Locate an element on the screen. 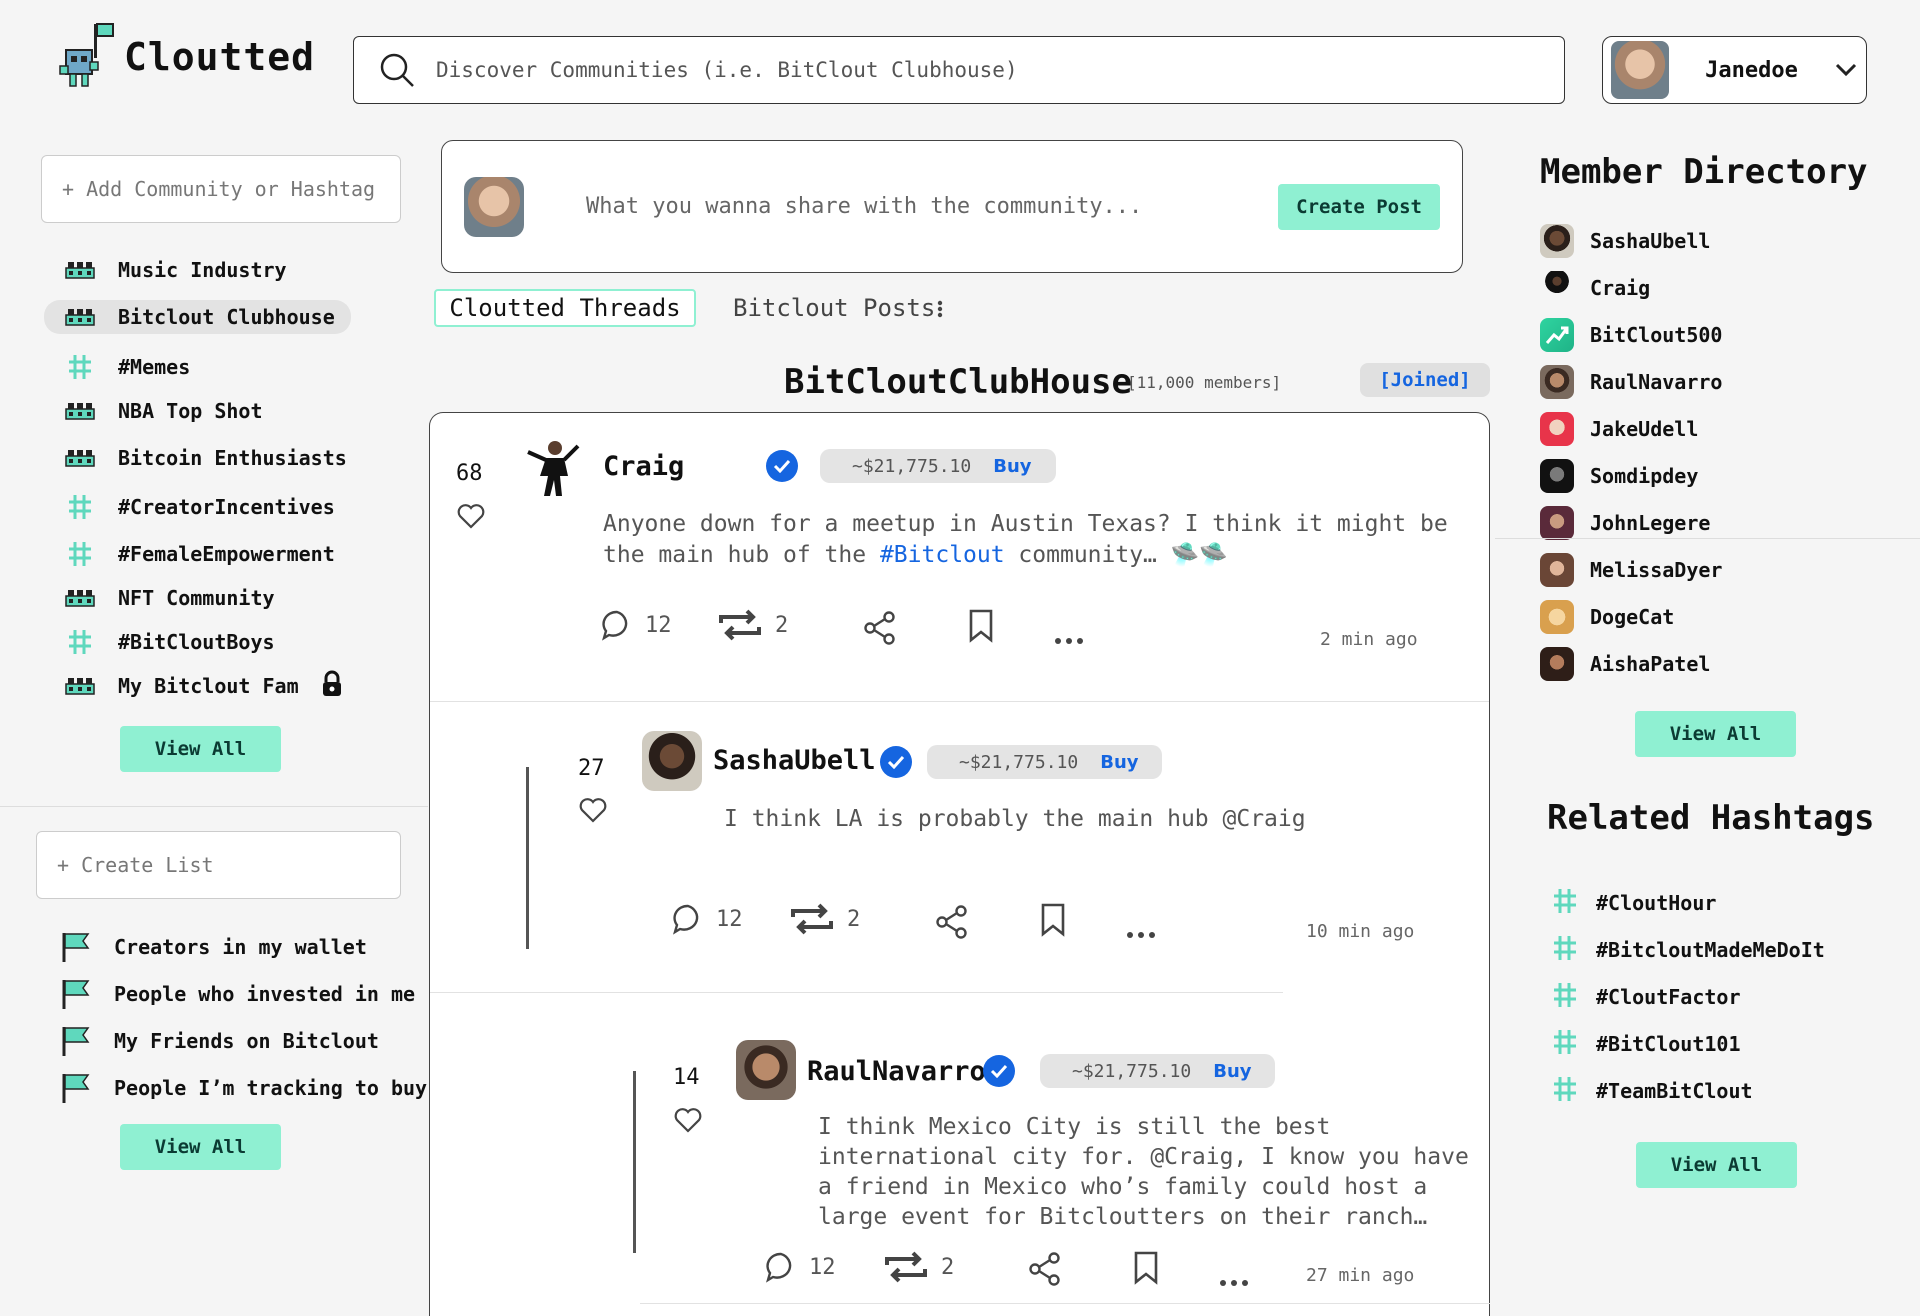 This screenshot has height=1316, width=1920. related-hashtag-item: #CloutFactor is located at coordinates (1646, 997).